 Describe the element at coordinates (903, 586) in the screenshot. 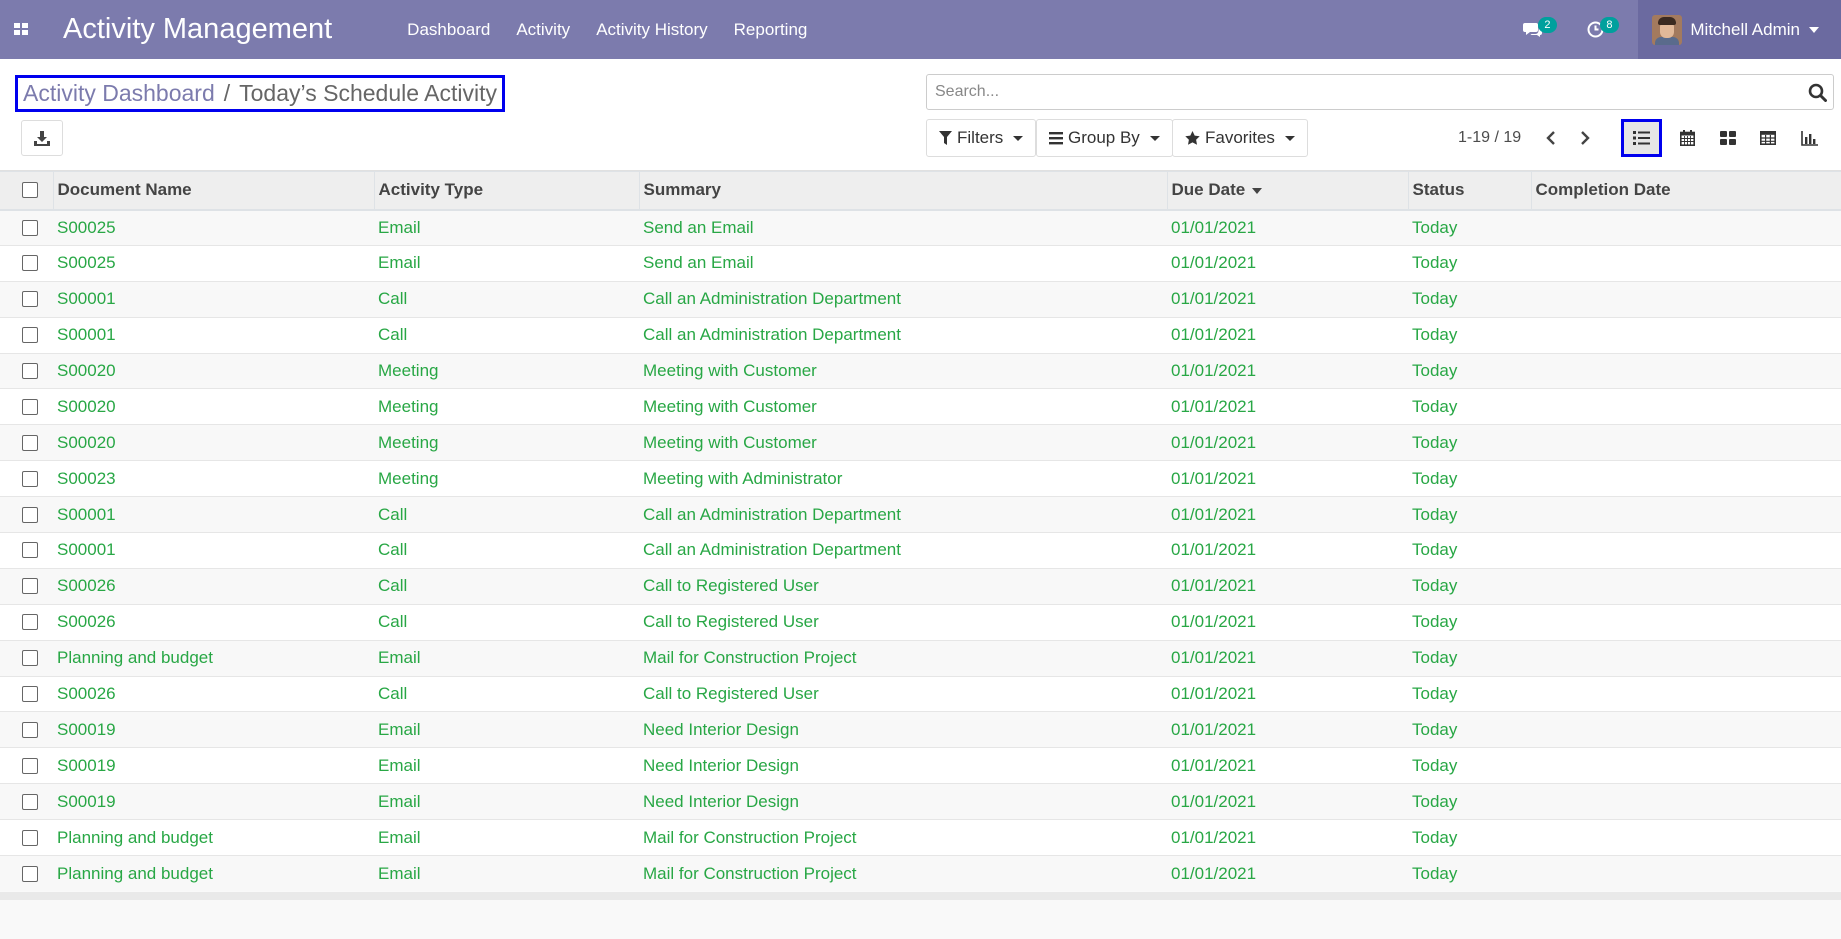

I see `cell-summary: Call to Registered User` at that location.